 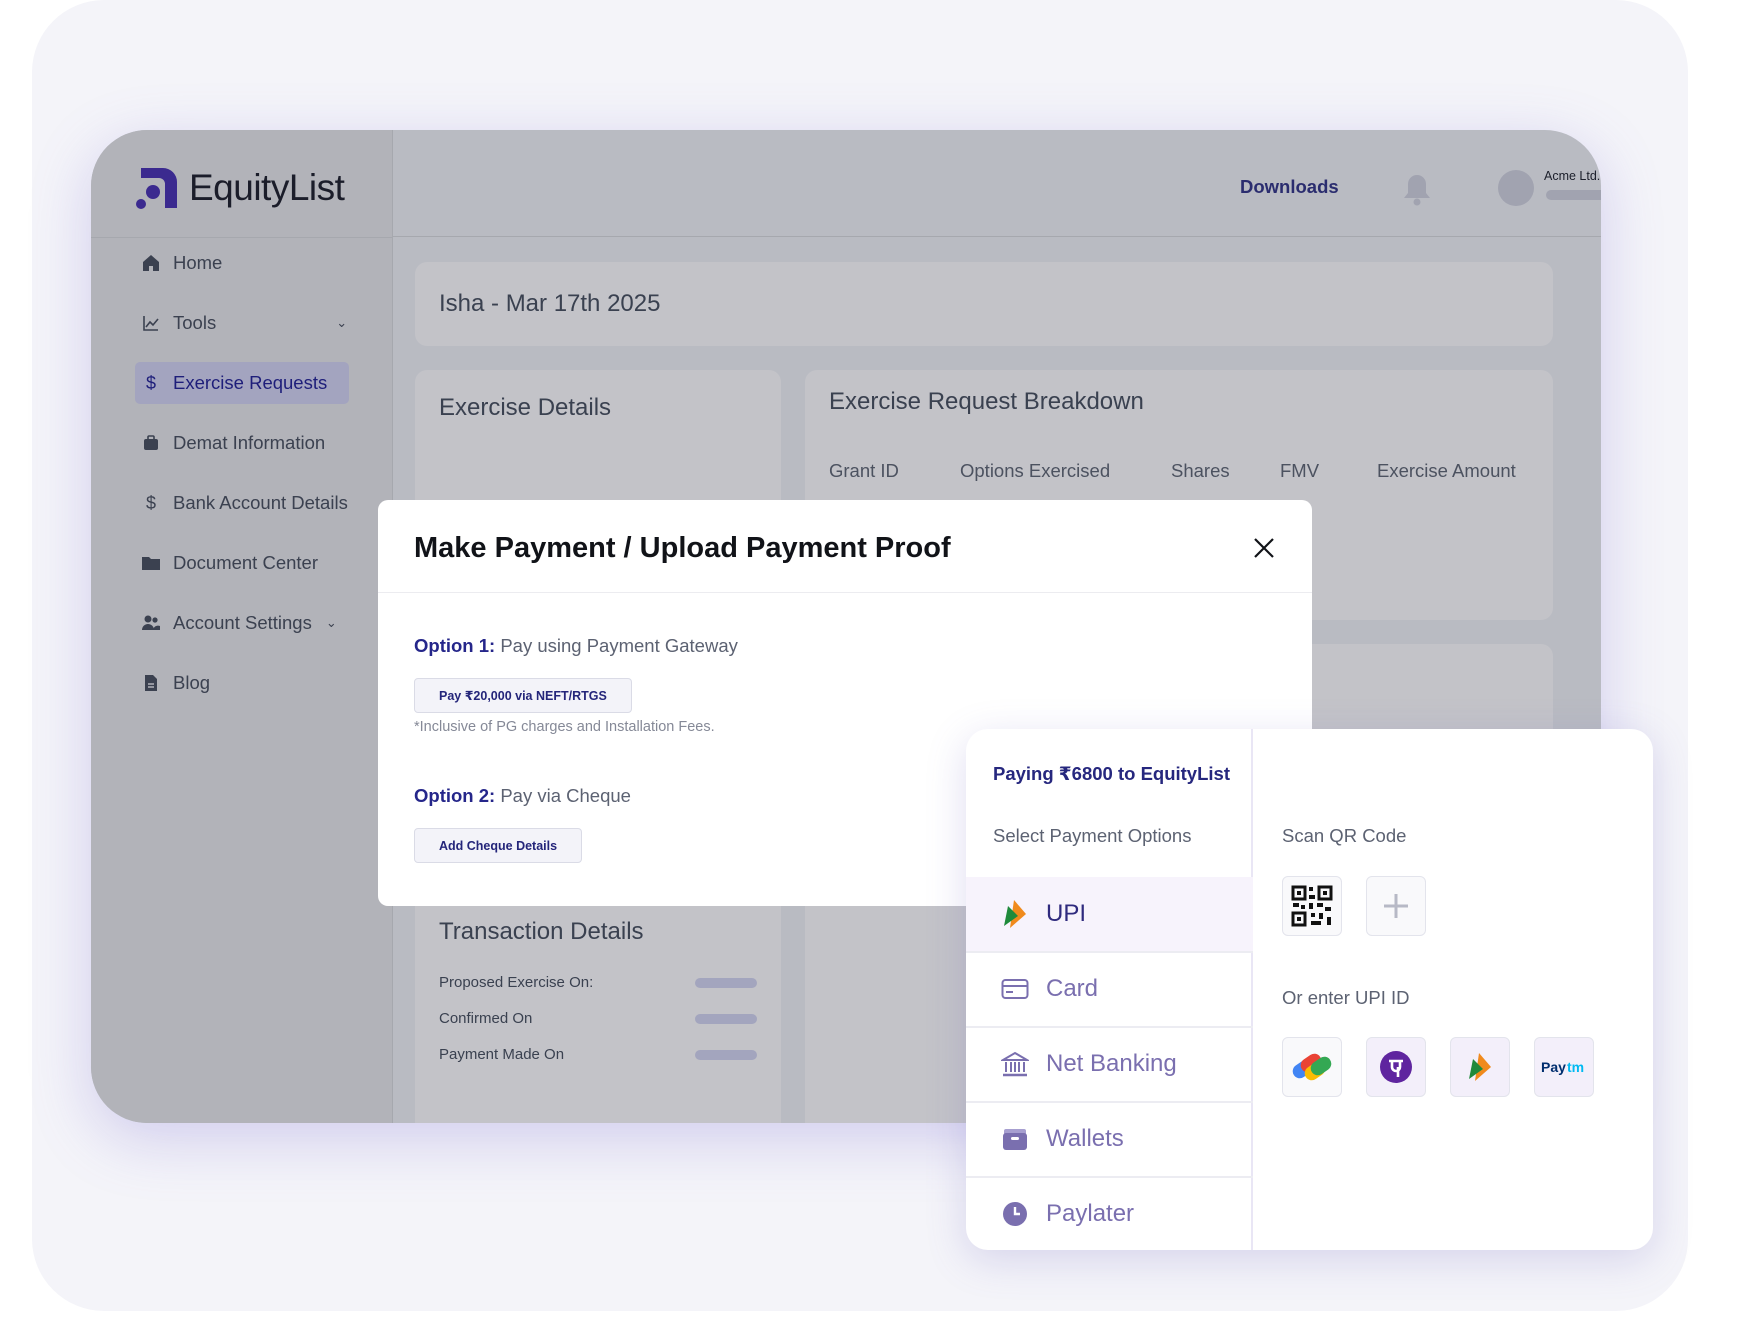 I want to click on bhim-button, so click(x=1480, y=1067).